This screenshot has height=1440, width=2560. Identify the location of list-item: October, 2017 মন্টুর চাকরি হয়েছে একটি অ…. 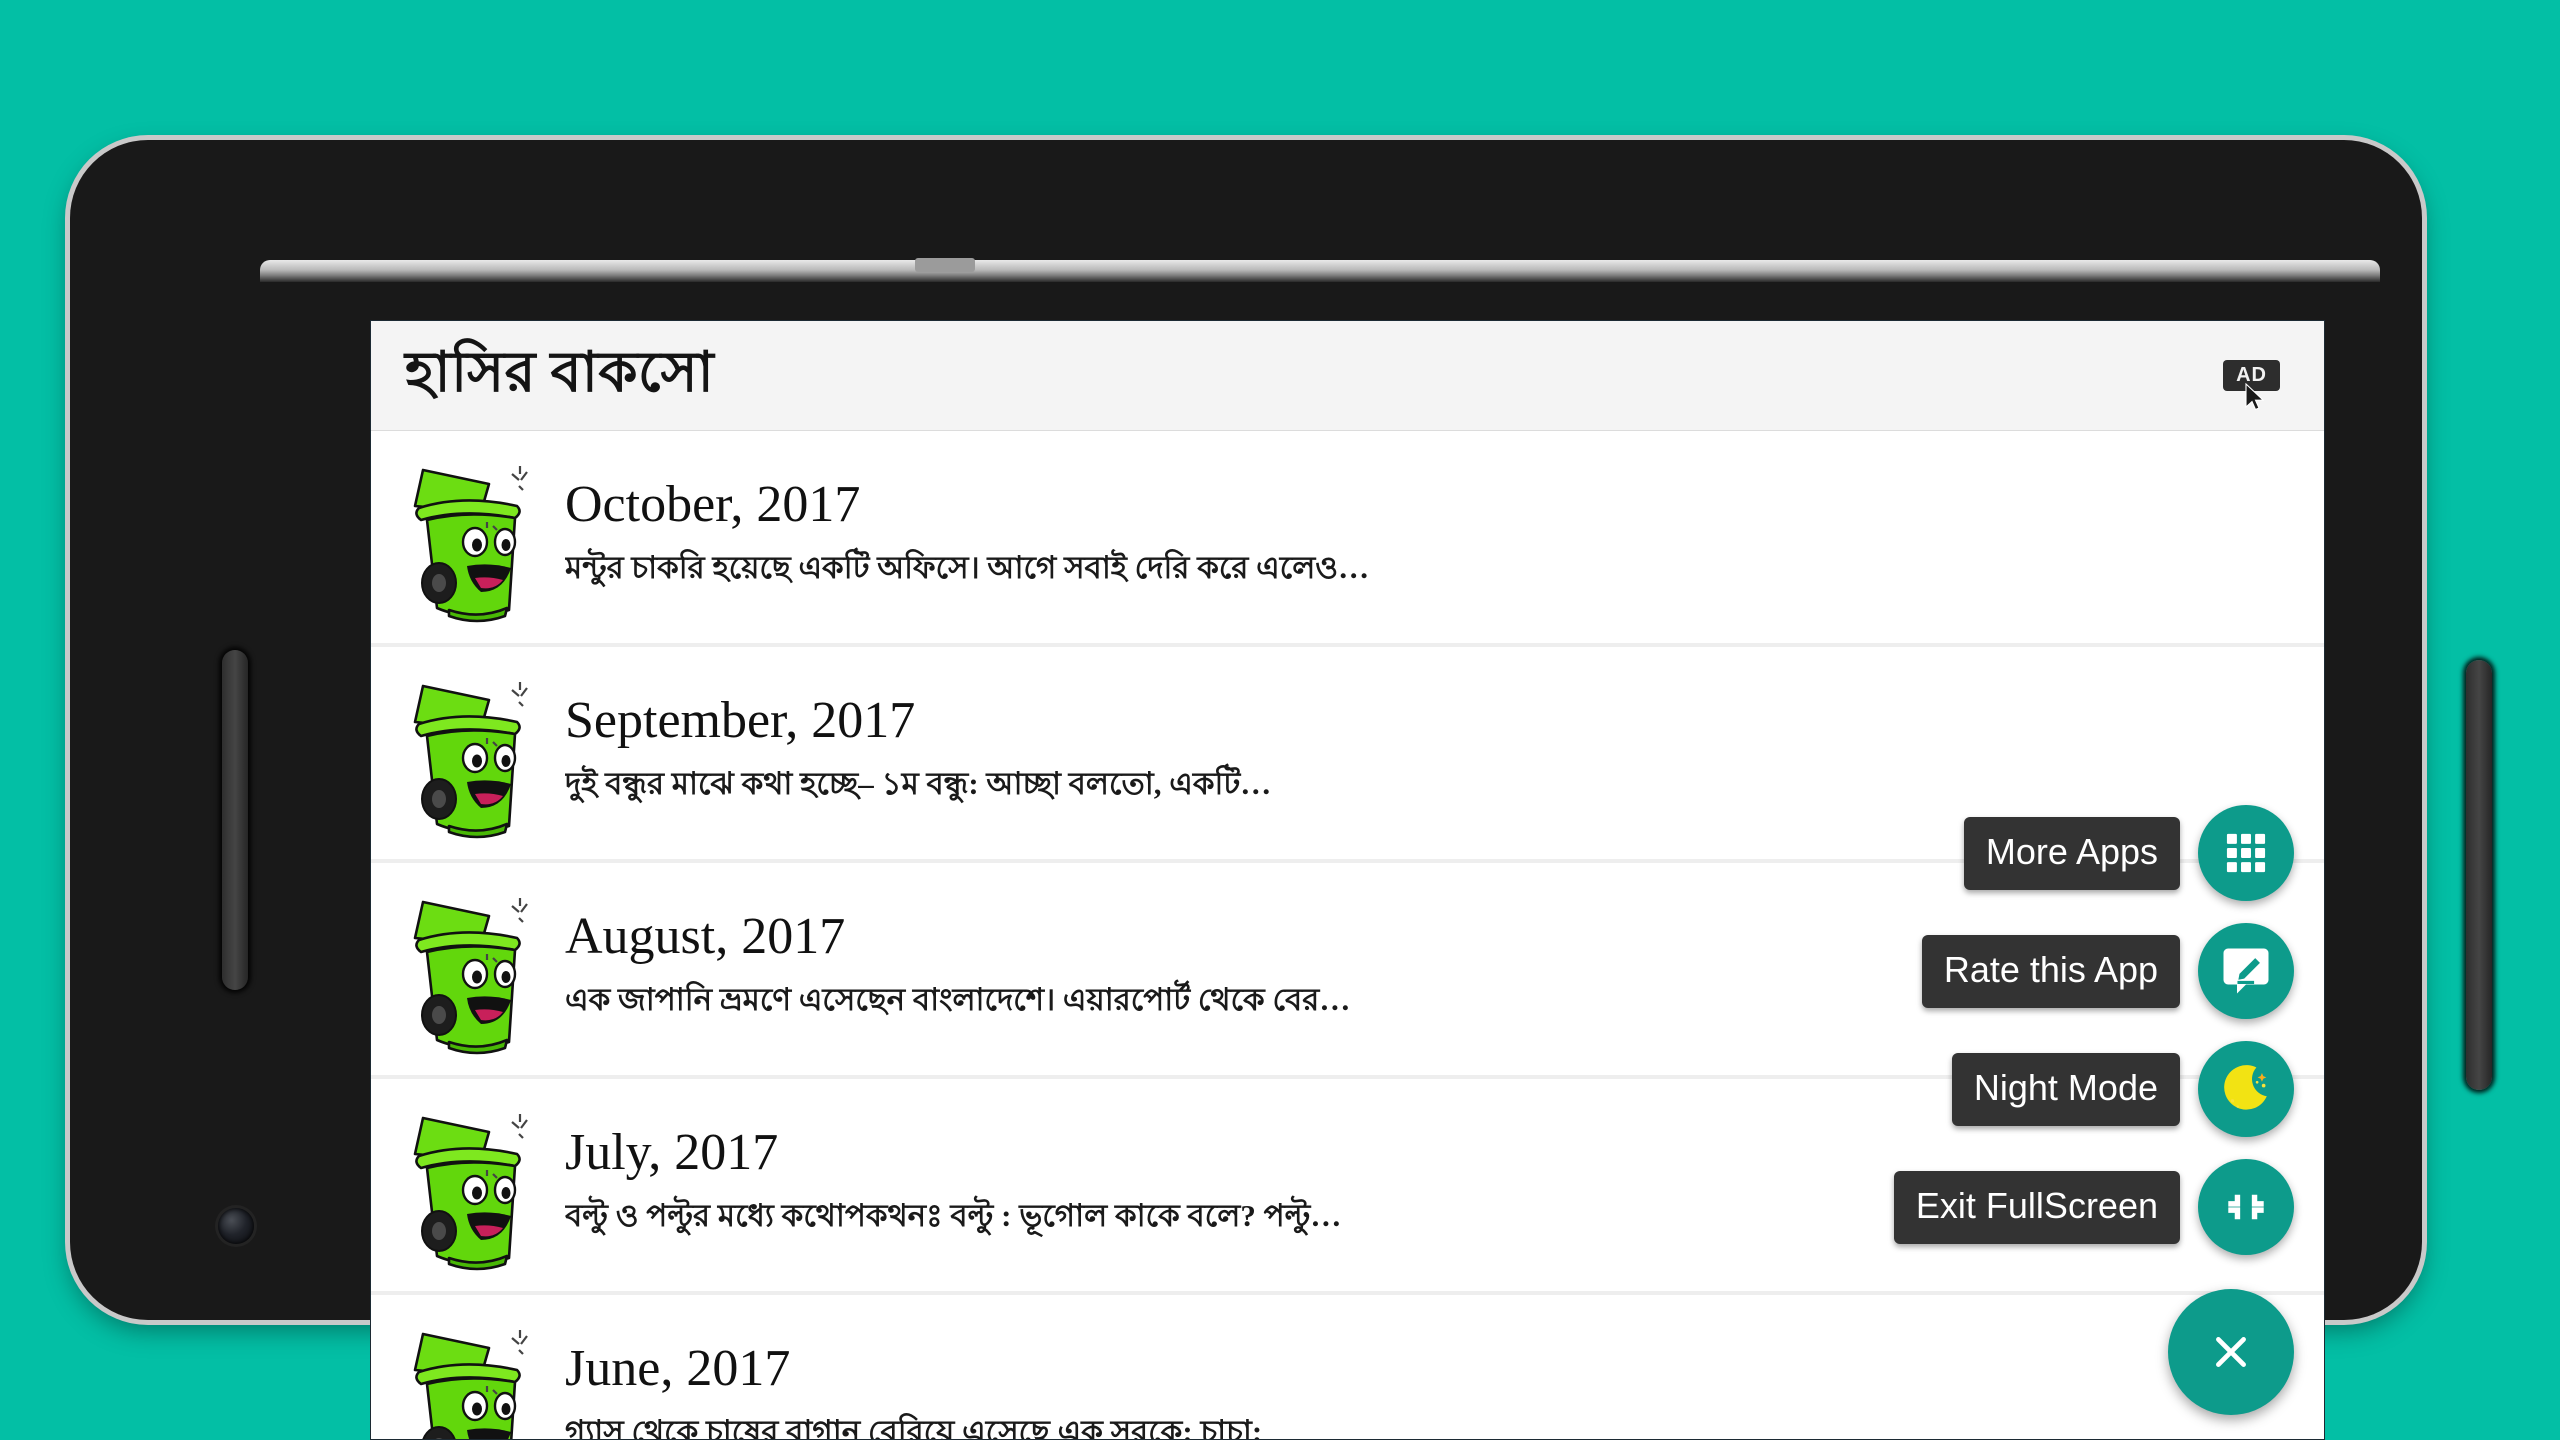
(1347, 539).